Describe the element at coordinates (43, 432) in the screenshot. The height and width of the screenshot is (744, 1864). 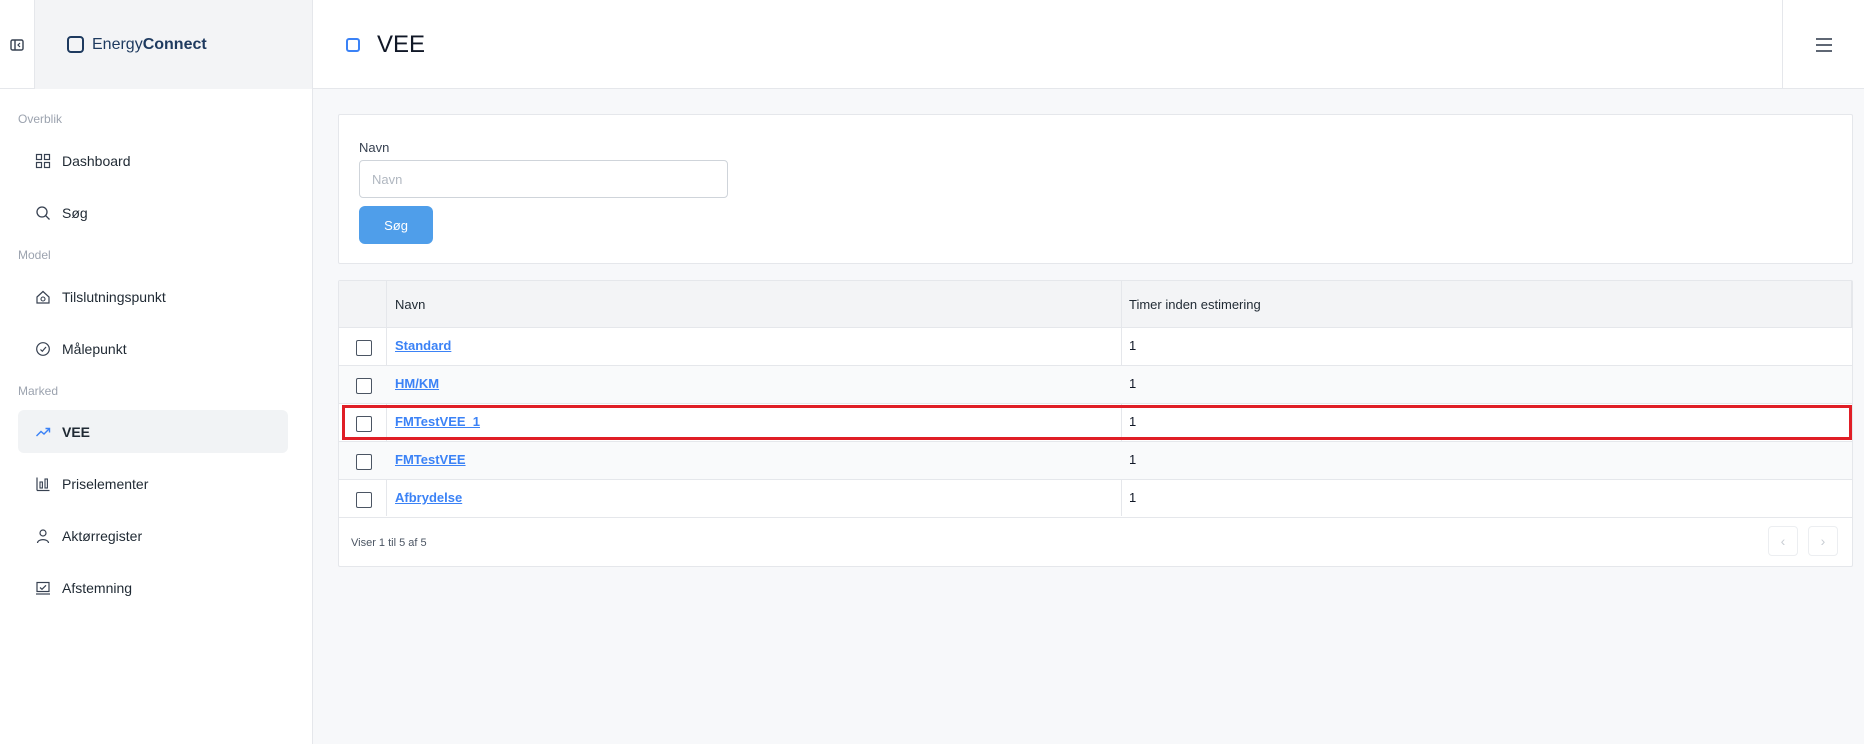
I see `trend-icon` at that location.